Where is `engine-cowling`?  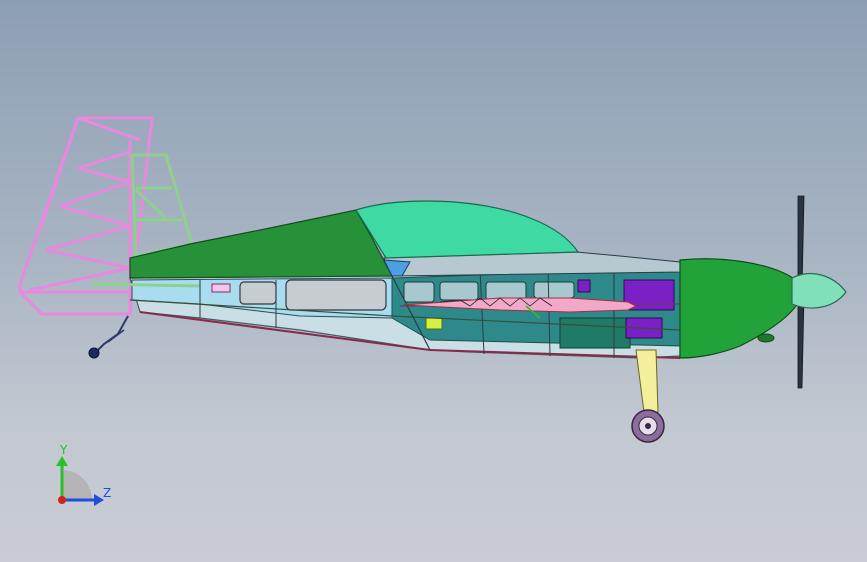
engine-cowling is located at coordinates (740, 308).